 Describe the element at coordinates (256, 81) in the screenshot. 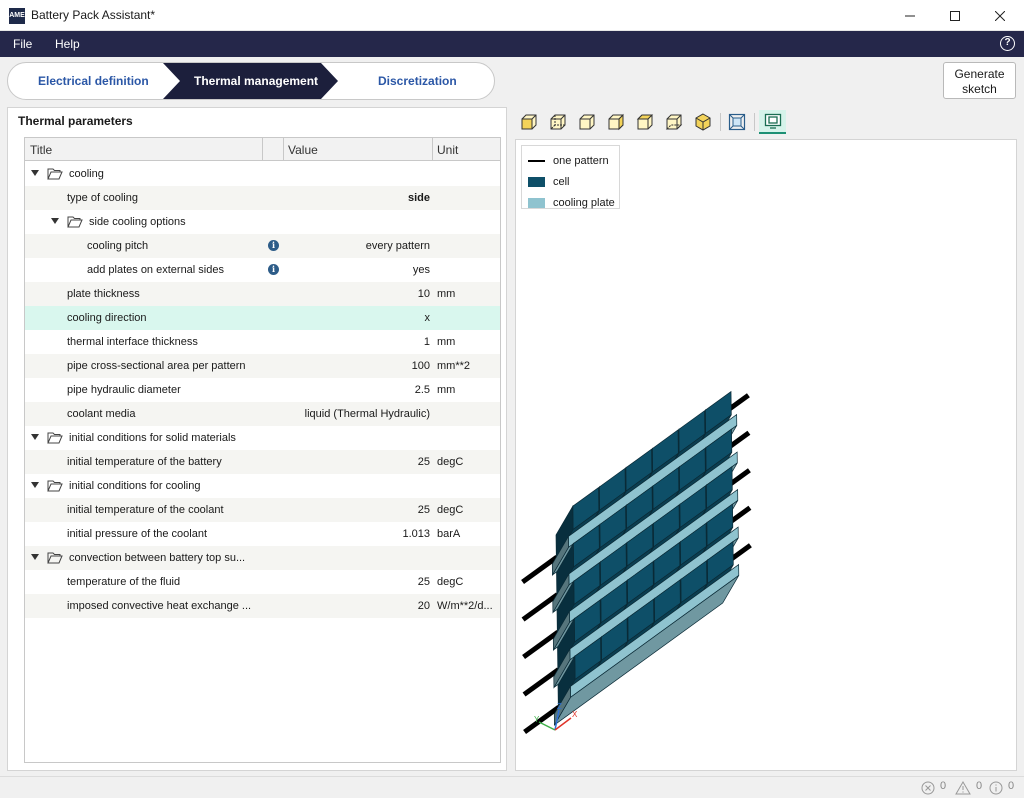

I see `step-thermal-management: Thermal management` at that location.